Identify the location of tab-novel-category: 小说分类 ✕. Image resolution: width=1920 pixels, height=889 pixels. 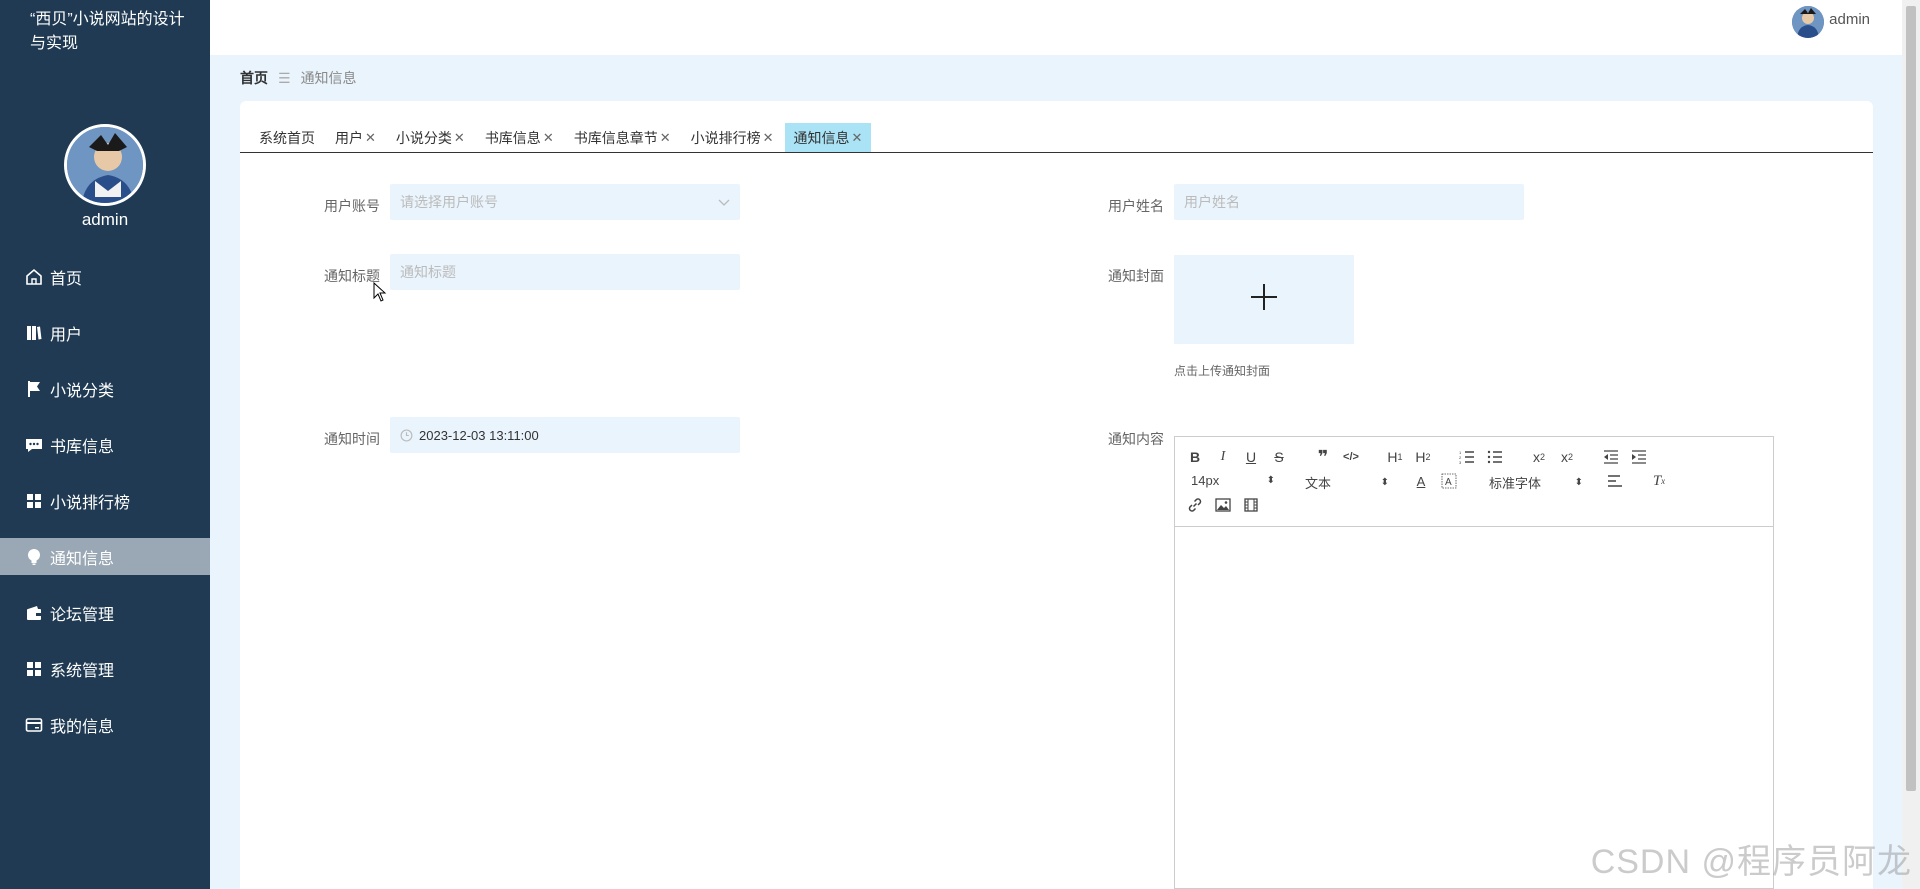
(430, 138).